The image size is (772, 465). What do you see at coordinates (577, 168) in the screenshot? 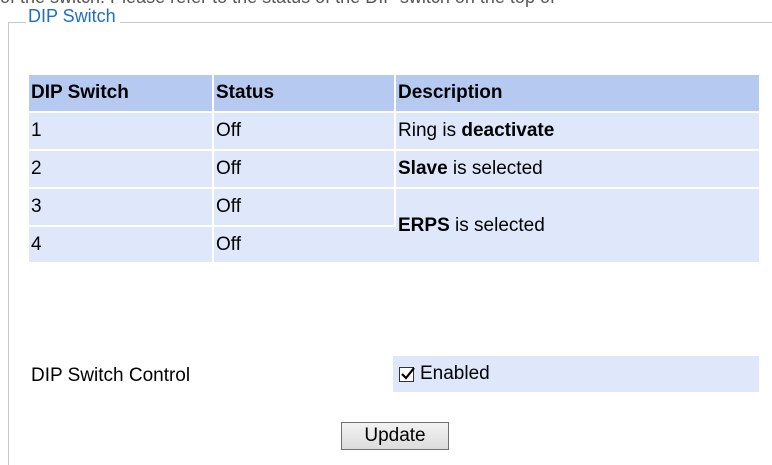
I see `description-cell: Slave is selected` at bounding box center [577, 168].